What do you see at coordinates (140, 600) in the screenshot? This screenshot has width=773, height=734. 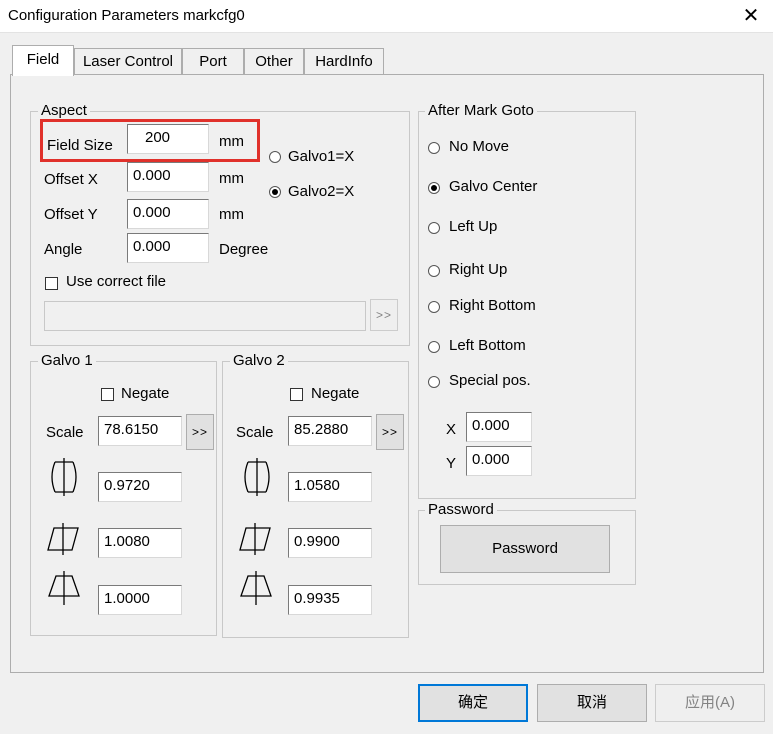 I see `galvo1-trapezoid-input: 1.0000` at bounding box center [140, 600].